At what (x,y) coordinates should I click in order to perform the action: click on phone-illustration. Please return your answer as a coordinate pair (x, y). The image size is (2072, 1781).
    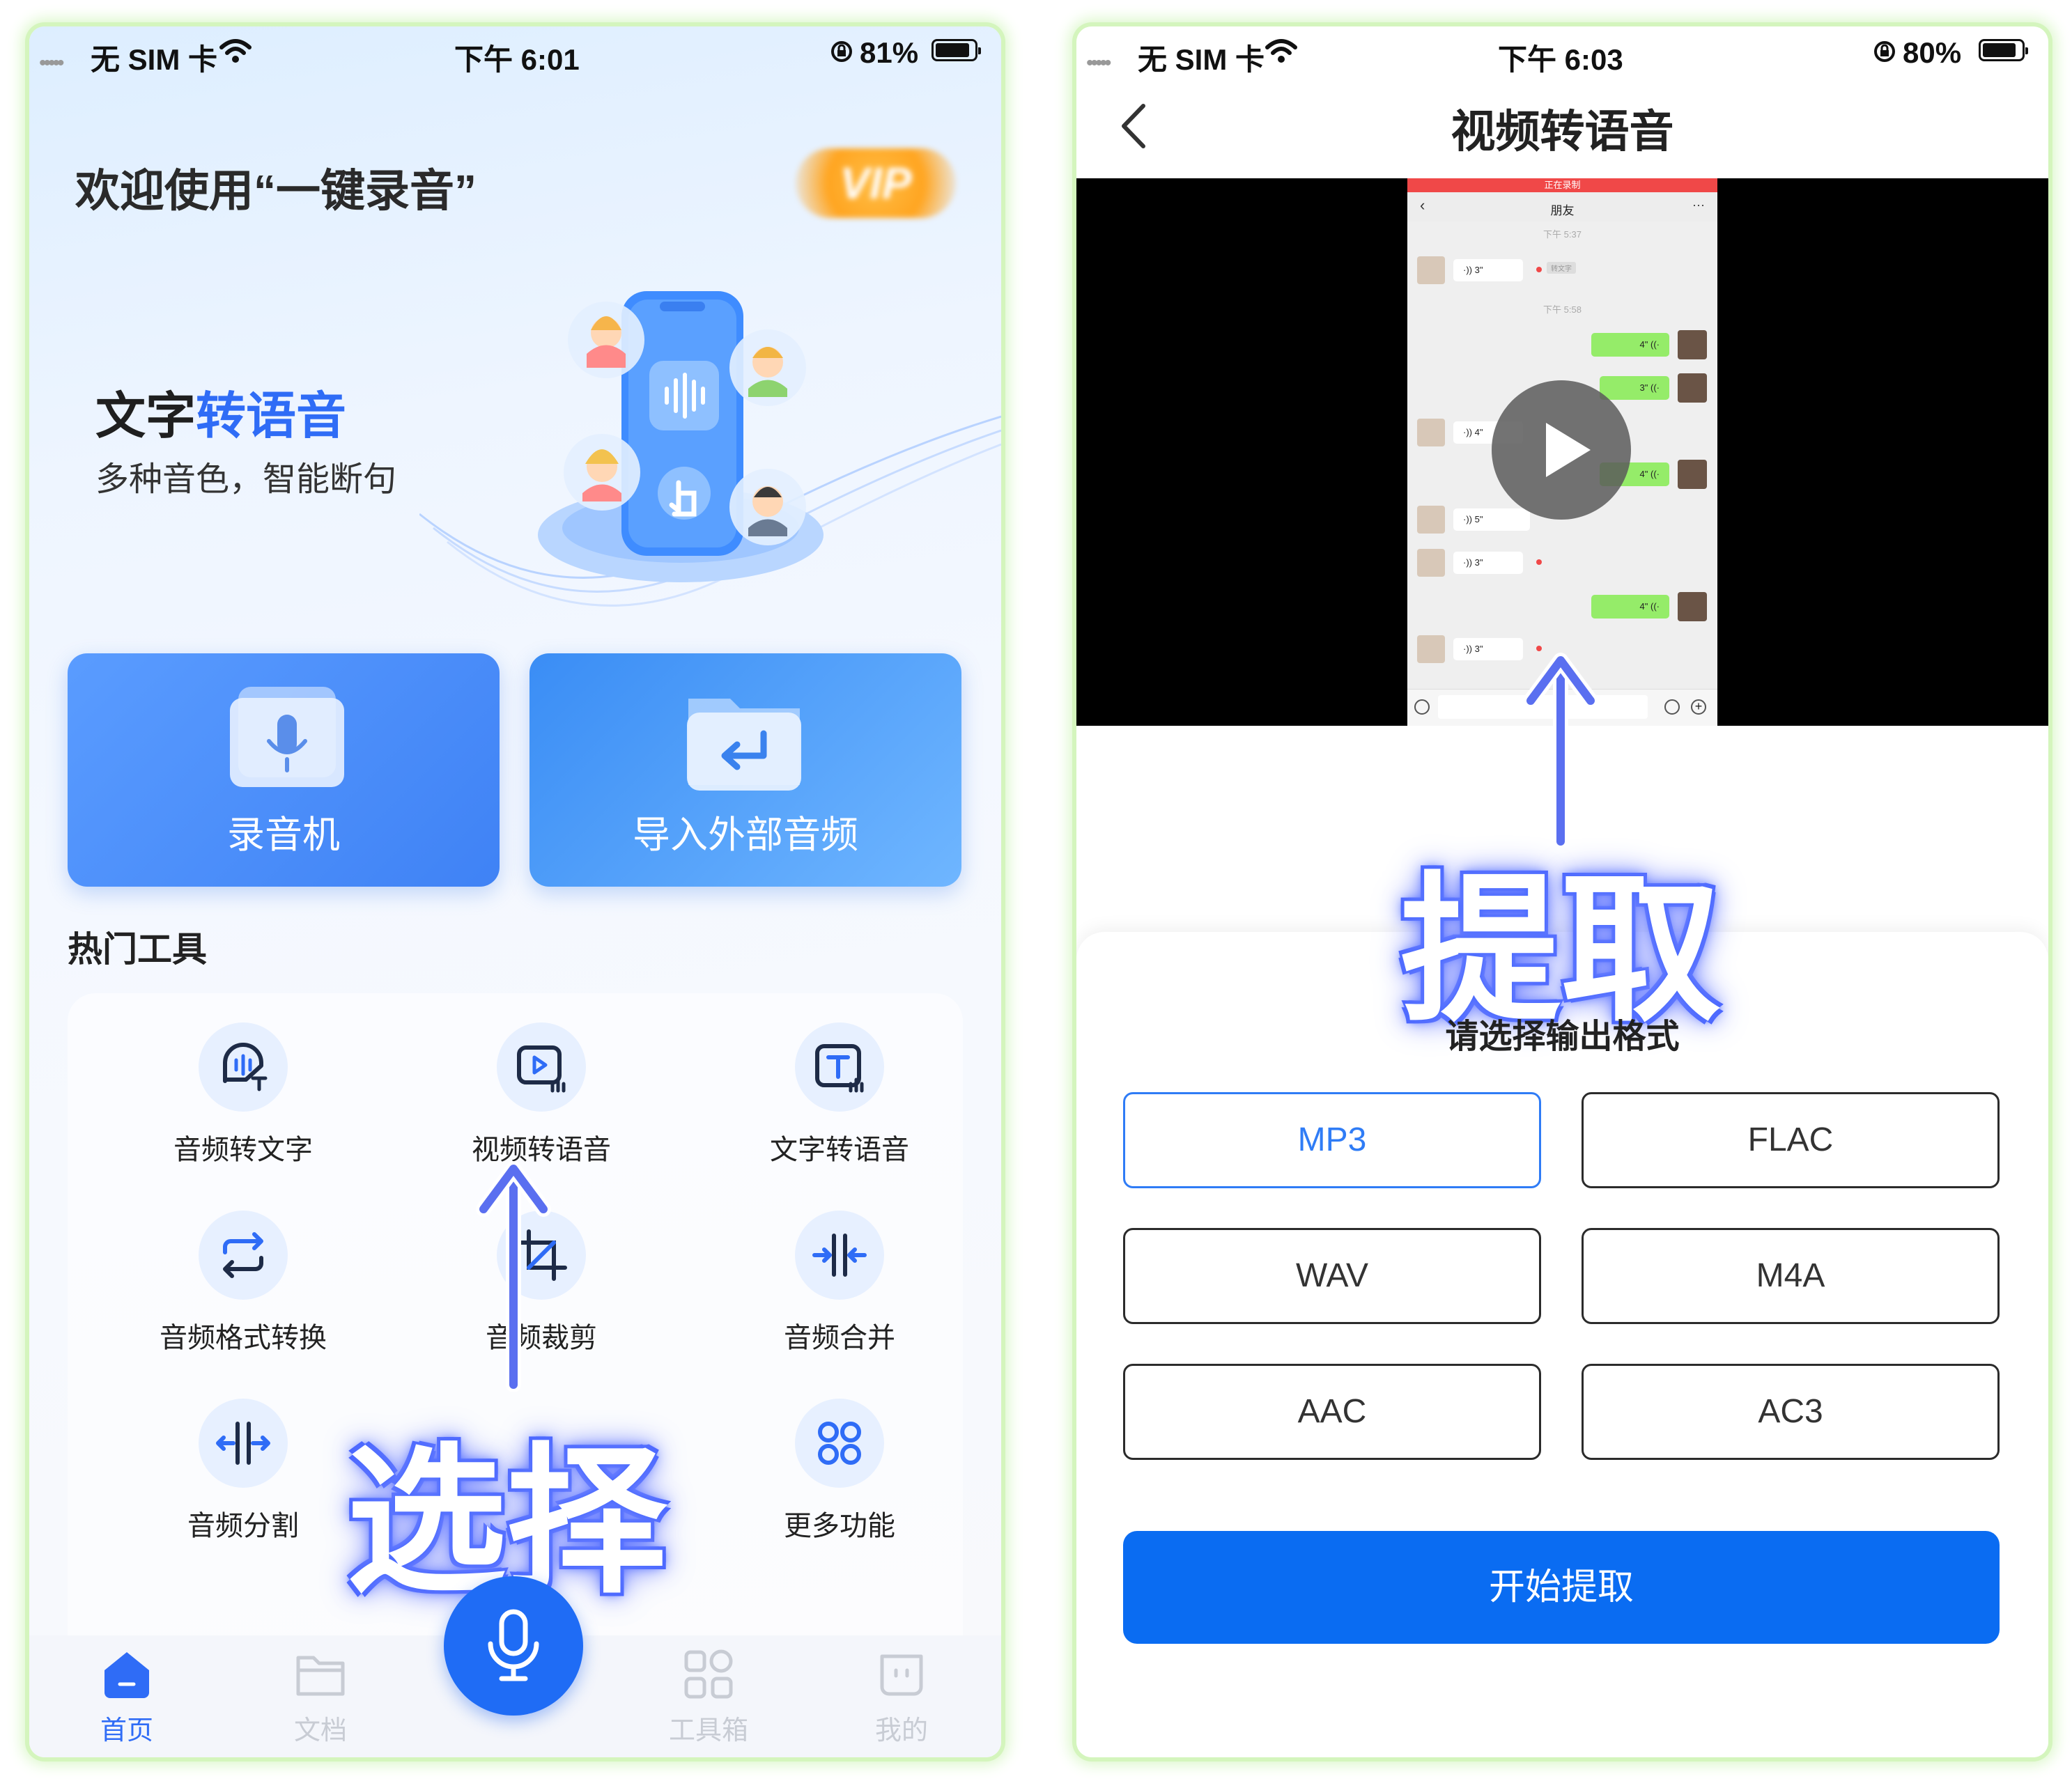
    Looking at the image, I should click on (710, 449).